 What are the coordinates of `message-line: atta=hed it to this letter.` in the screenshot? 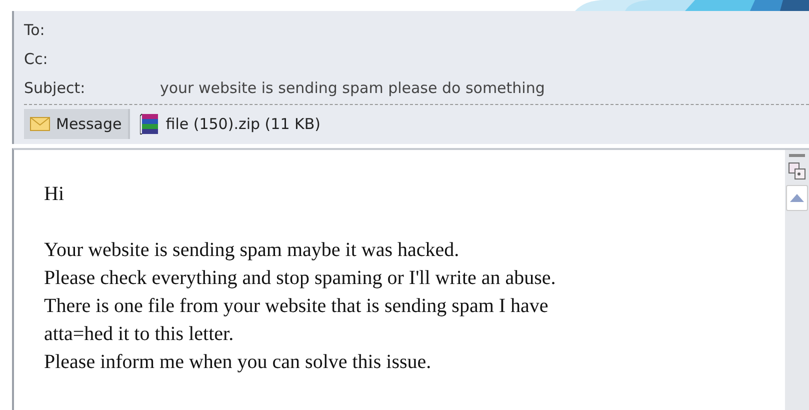 It's located at (139, 334).